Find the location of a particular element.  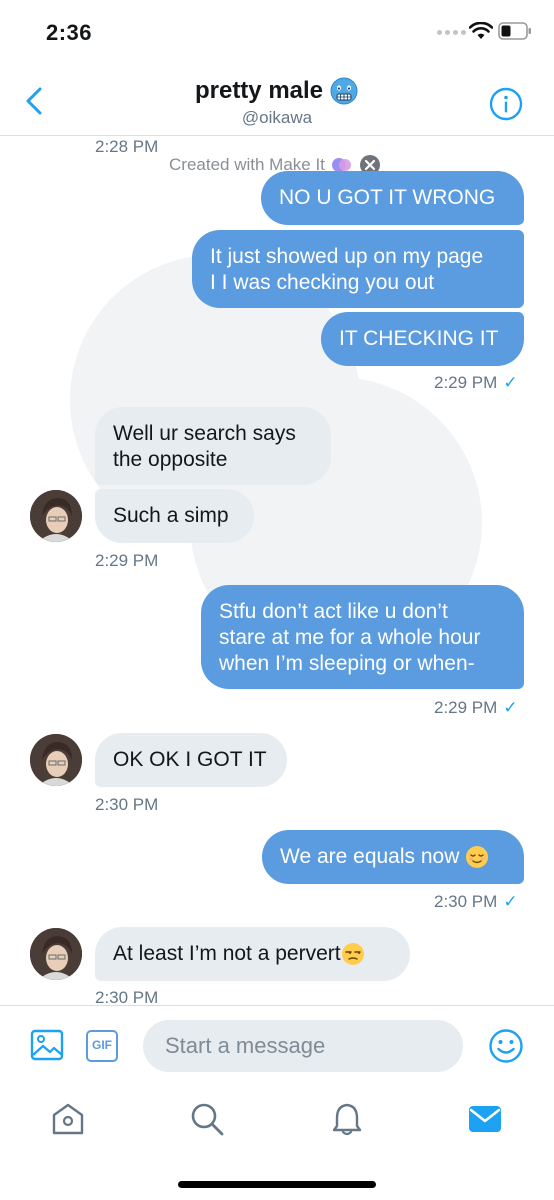

status-time: 2:36 is located at coordinates (69, 32).